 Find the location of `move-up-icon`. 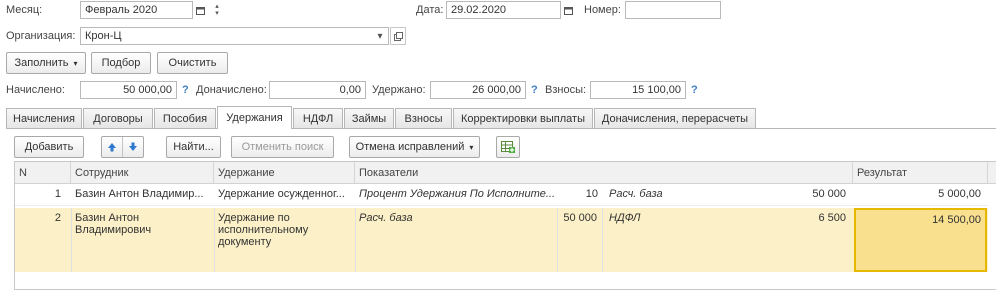

move-up-icon is located at coordinates (112, 147).